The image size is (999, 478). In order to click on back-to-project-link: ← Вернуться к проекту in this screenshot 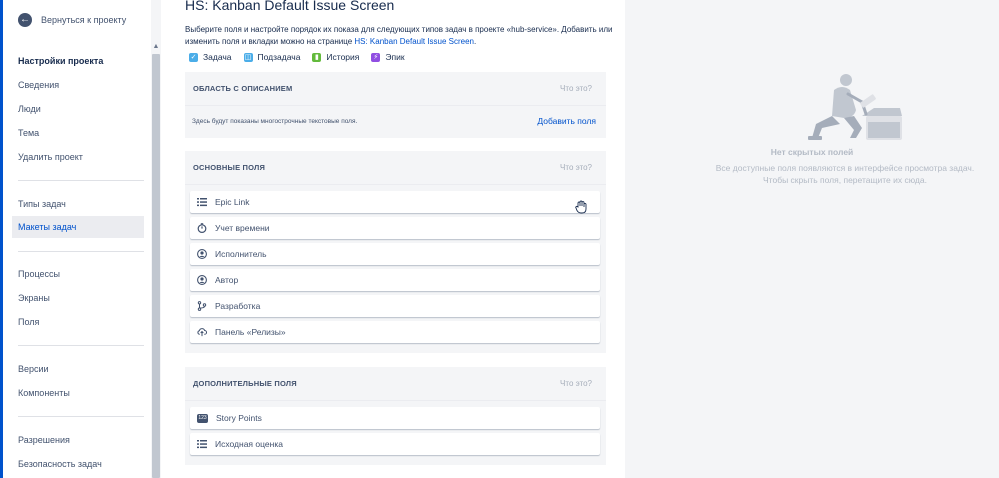, I will do `click(72, 20)`.